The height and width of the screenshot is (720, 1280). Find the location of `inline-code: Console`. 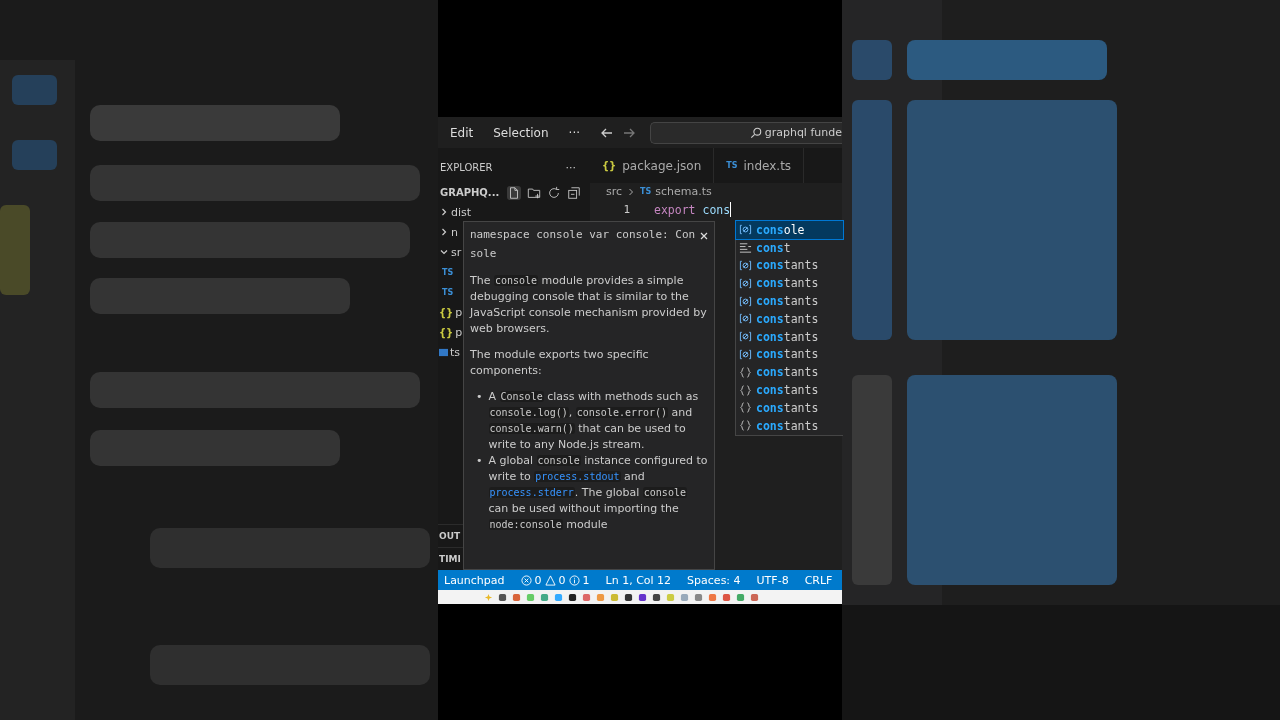

inline-code: Console is located at coordinates (521, 396).